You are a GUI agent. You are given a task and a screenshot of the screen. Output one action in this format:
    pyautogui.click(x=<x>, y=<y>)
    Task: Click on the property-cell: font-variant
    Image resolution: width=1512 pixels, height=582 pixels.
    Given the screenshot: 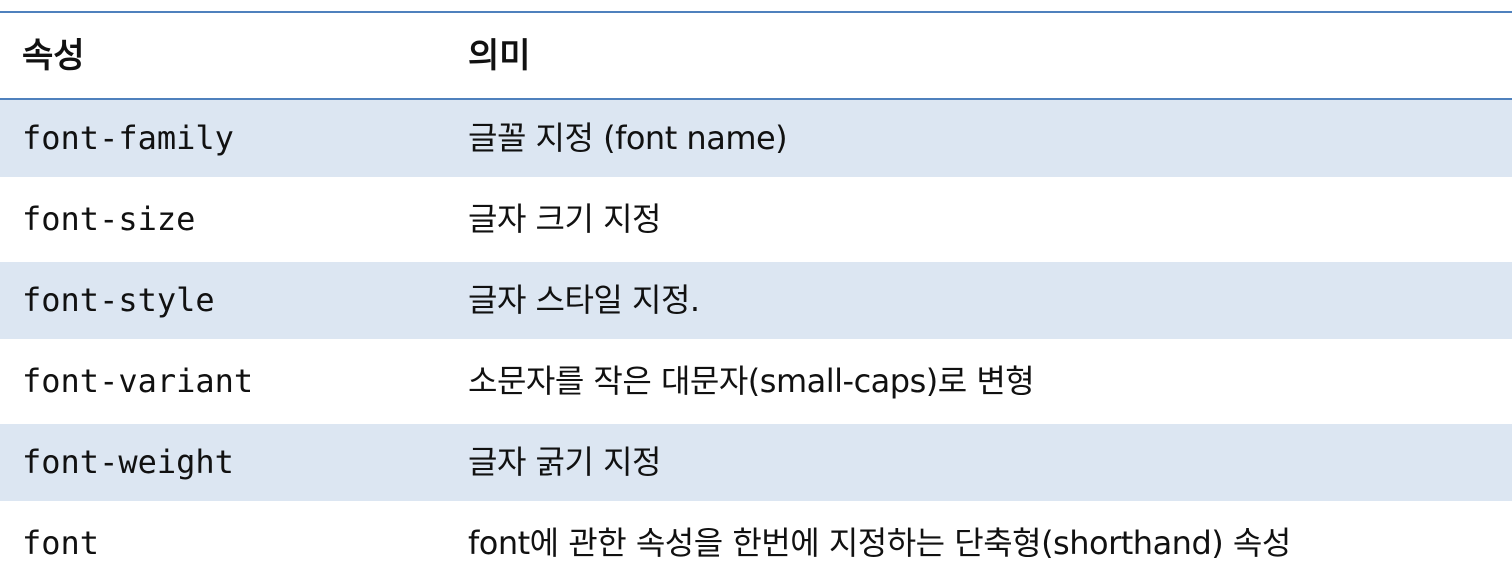 What is the action you would take?
    pyautogui.click(x=138, y=381)
    